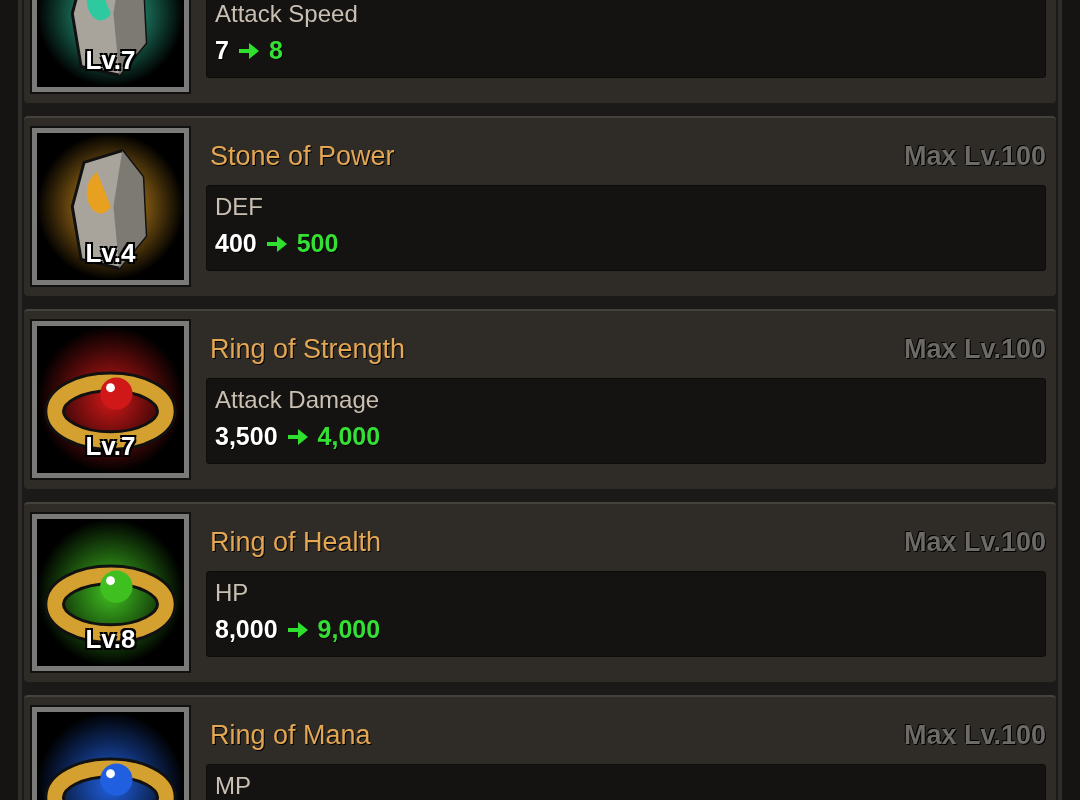 The image size is (1080, 800). I want to click on current-value: 8,000, so click(246, 629).